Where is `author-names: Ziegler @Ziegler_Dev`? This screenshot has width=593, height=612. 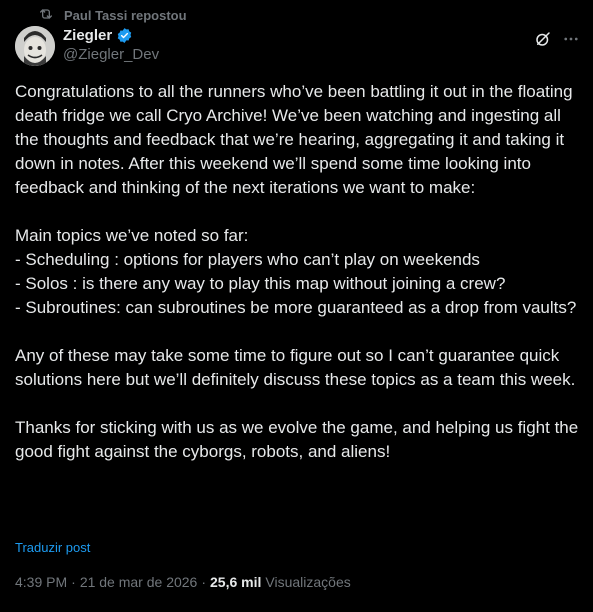 author-names: Ziegler @Ziegler_Dev is located at coordinates (111, 45).